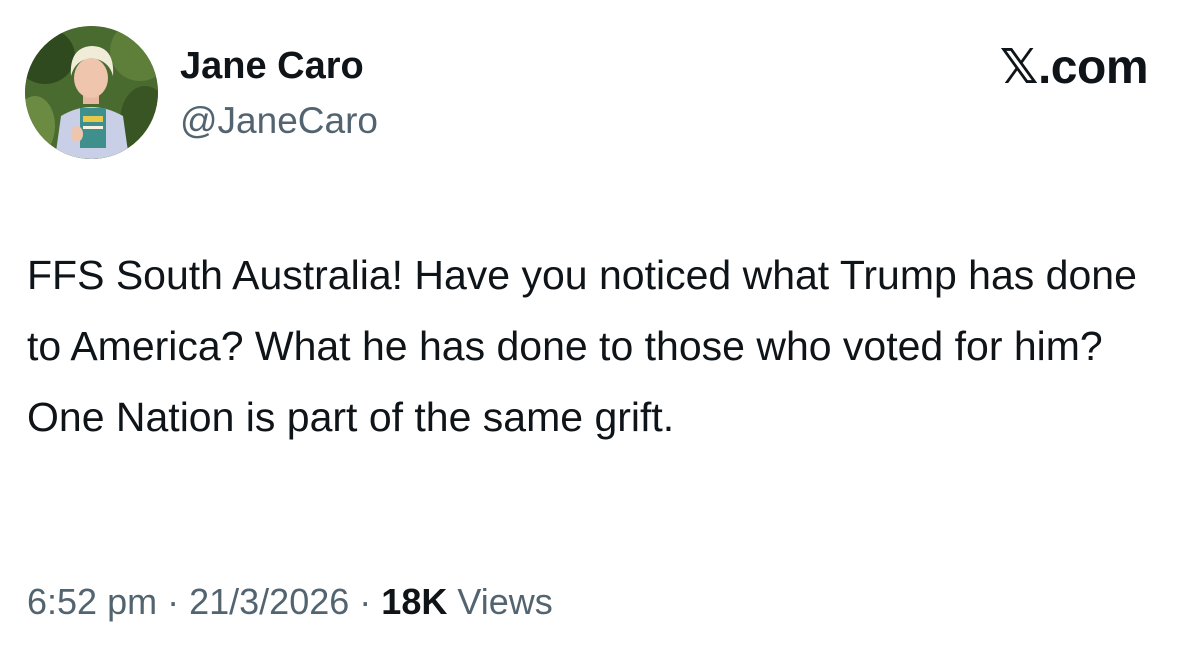 This screenshot has height=655, width=1200. Describe the element at coordinates (505, 601) in the screenshot. I see `views-label: Views` at that location.